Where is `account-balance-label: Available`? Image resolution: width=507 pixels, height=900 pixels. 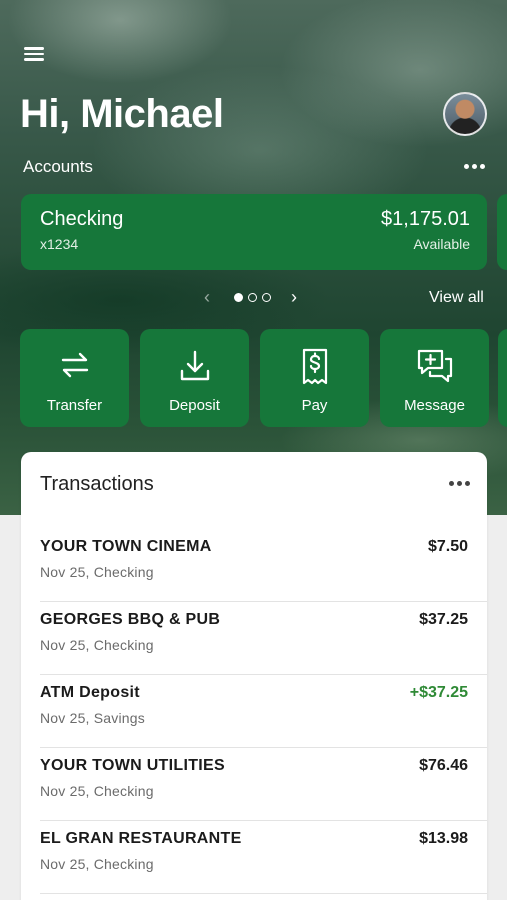 account-balance-label: Available is located at coordinates (441, 244).